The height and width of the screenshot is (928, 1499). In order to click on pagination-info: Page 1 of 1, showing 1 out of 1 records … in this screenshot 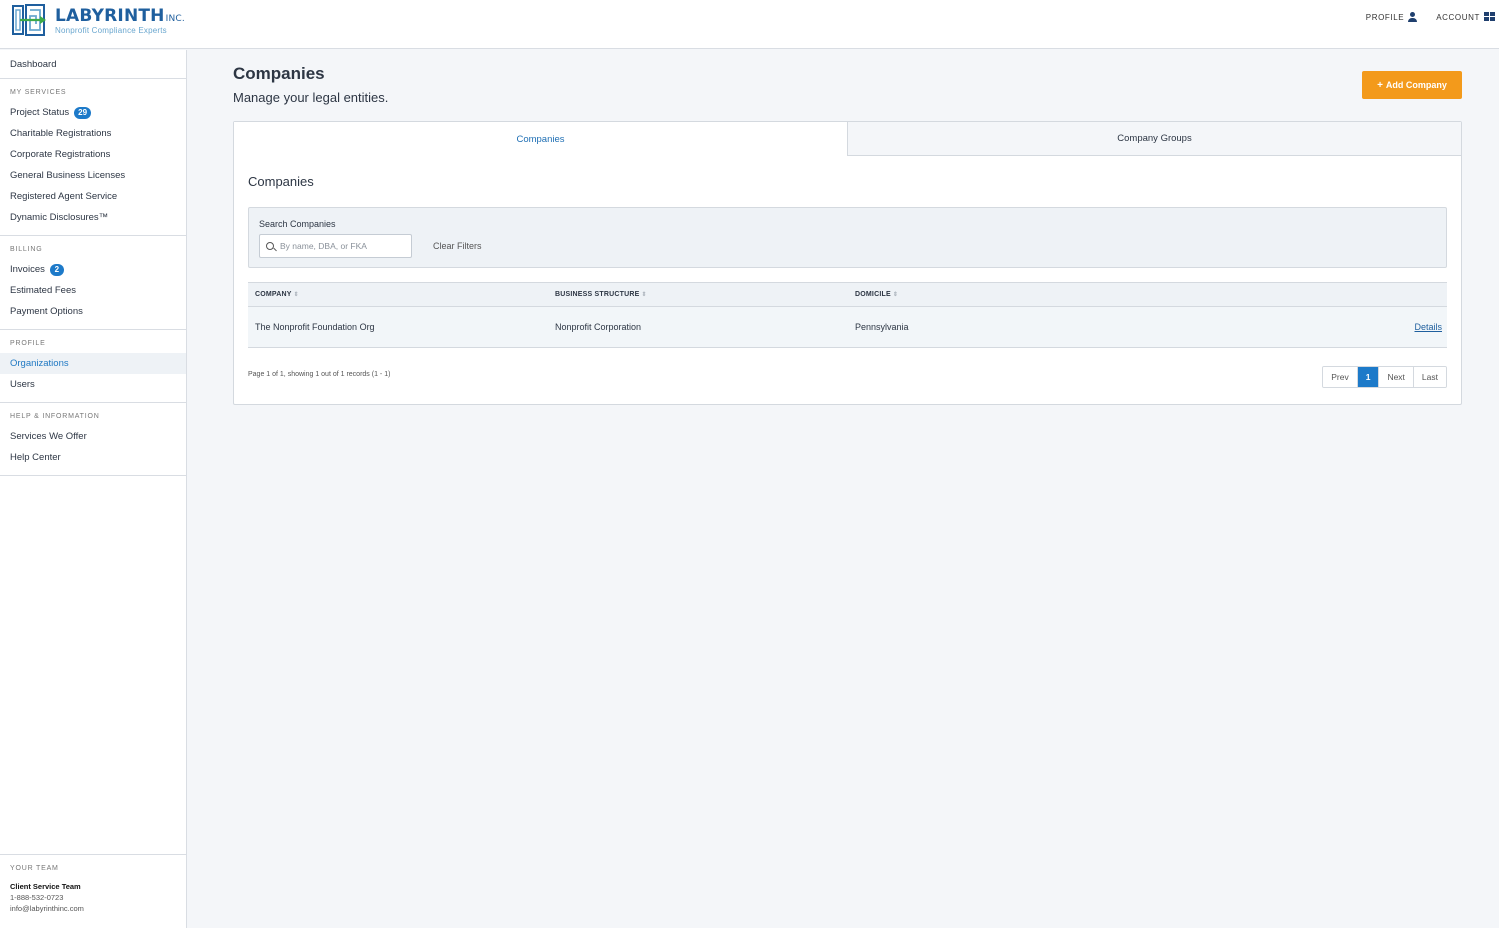, I will do `click(319, 374)`.